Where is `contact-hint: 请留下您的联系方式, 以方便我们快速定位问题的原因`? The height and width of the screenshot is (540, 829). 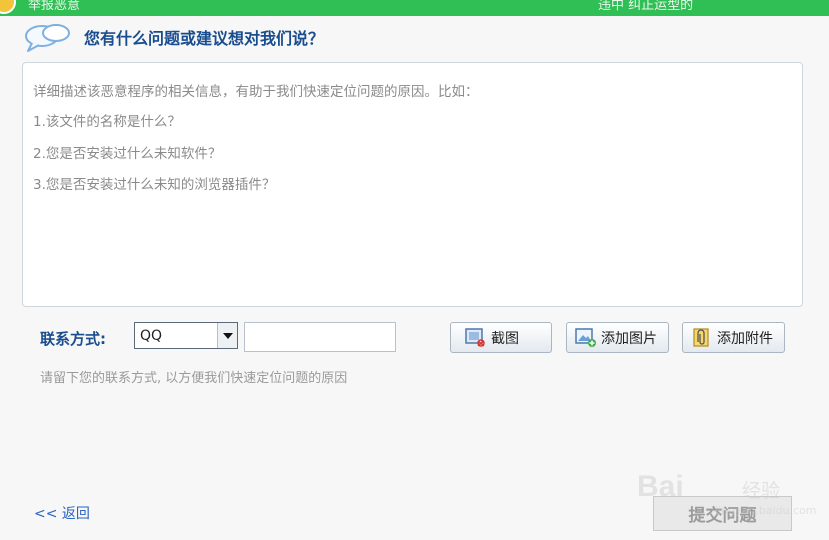
contact-hint: 请留下您的联系方式, 以方便我们快速定位问题的原因 is located at coordinates (194, 378).